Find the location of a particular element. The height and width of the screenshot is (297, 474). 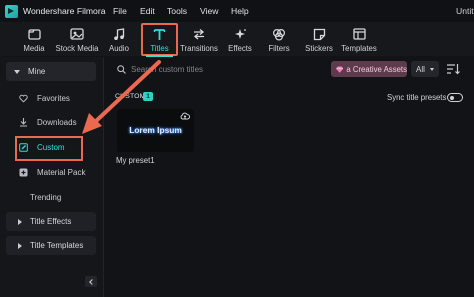

stock-media-icon is located at coordinates (77, 34).